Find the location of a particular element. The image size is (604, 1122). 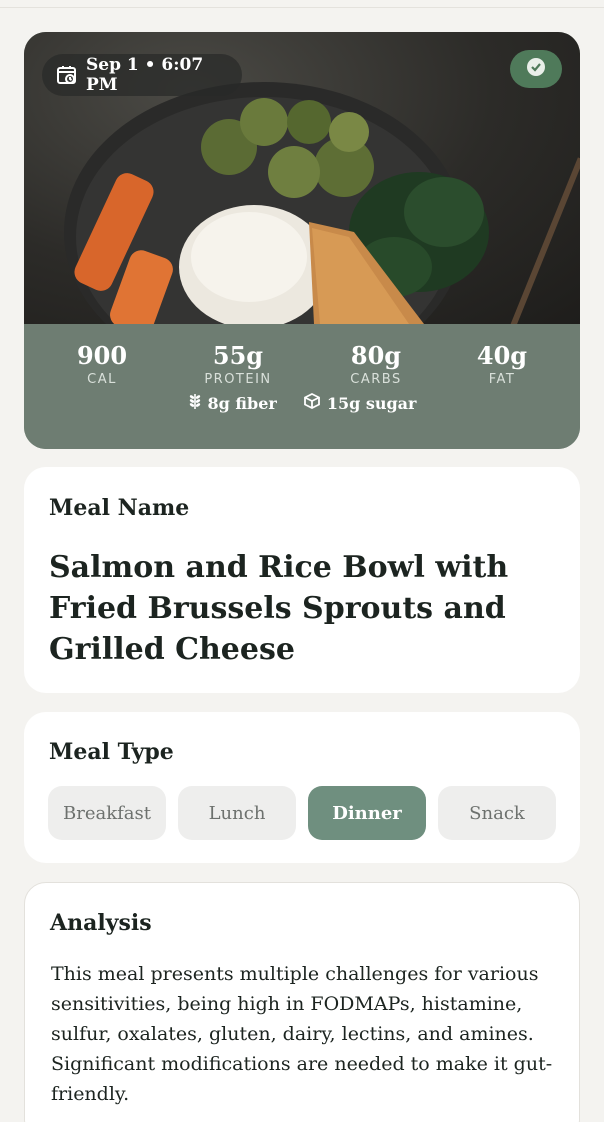

macro-calories: 900 CAL is located at coordinates (102, 364).